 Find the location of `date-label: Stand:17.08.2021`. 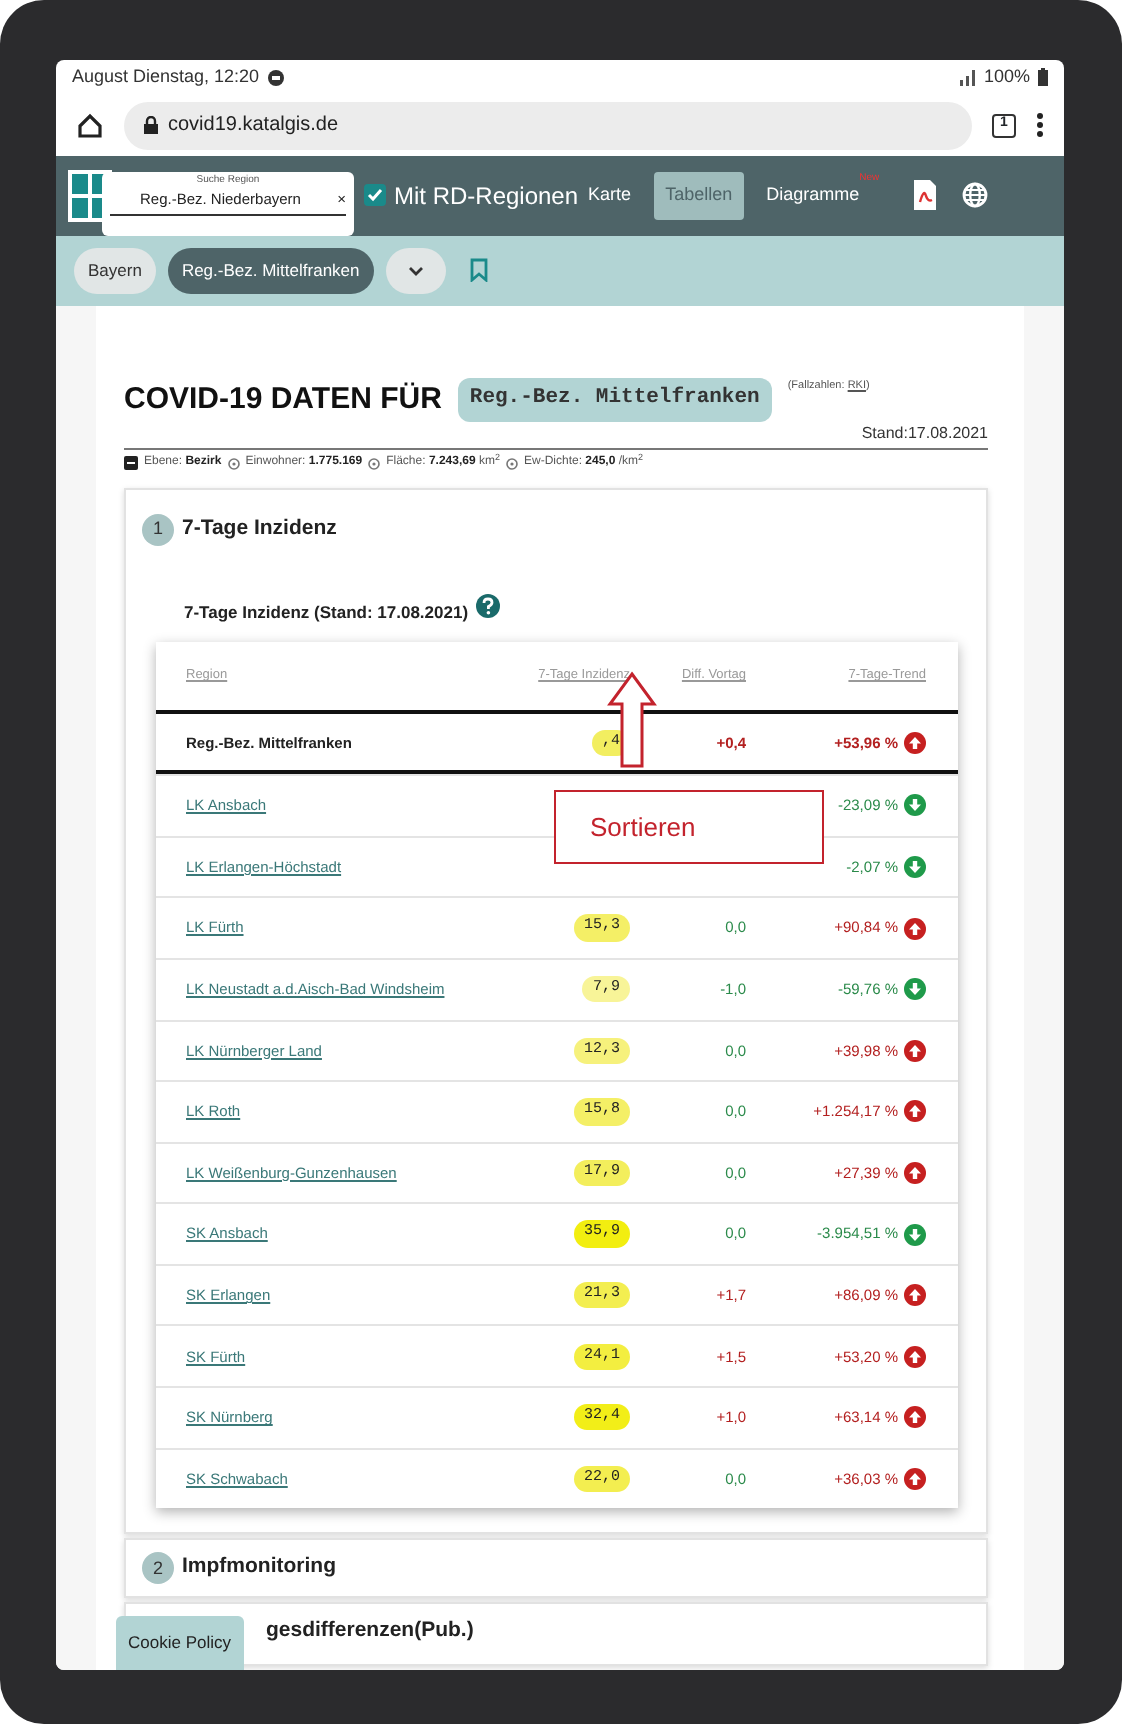

date-label: Stand:17.08.2021 is located at coordinates (556, 436).